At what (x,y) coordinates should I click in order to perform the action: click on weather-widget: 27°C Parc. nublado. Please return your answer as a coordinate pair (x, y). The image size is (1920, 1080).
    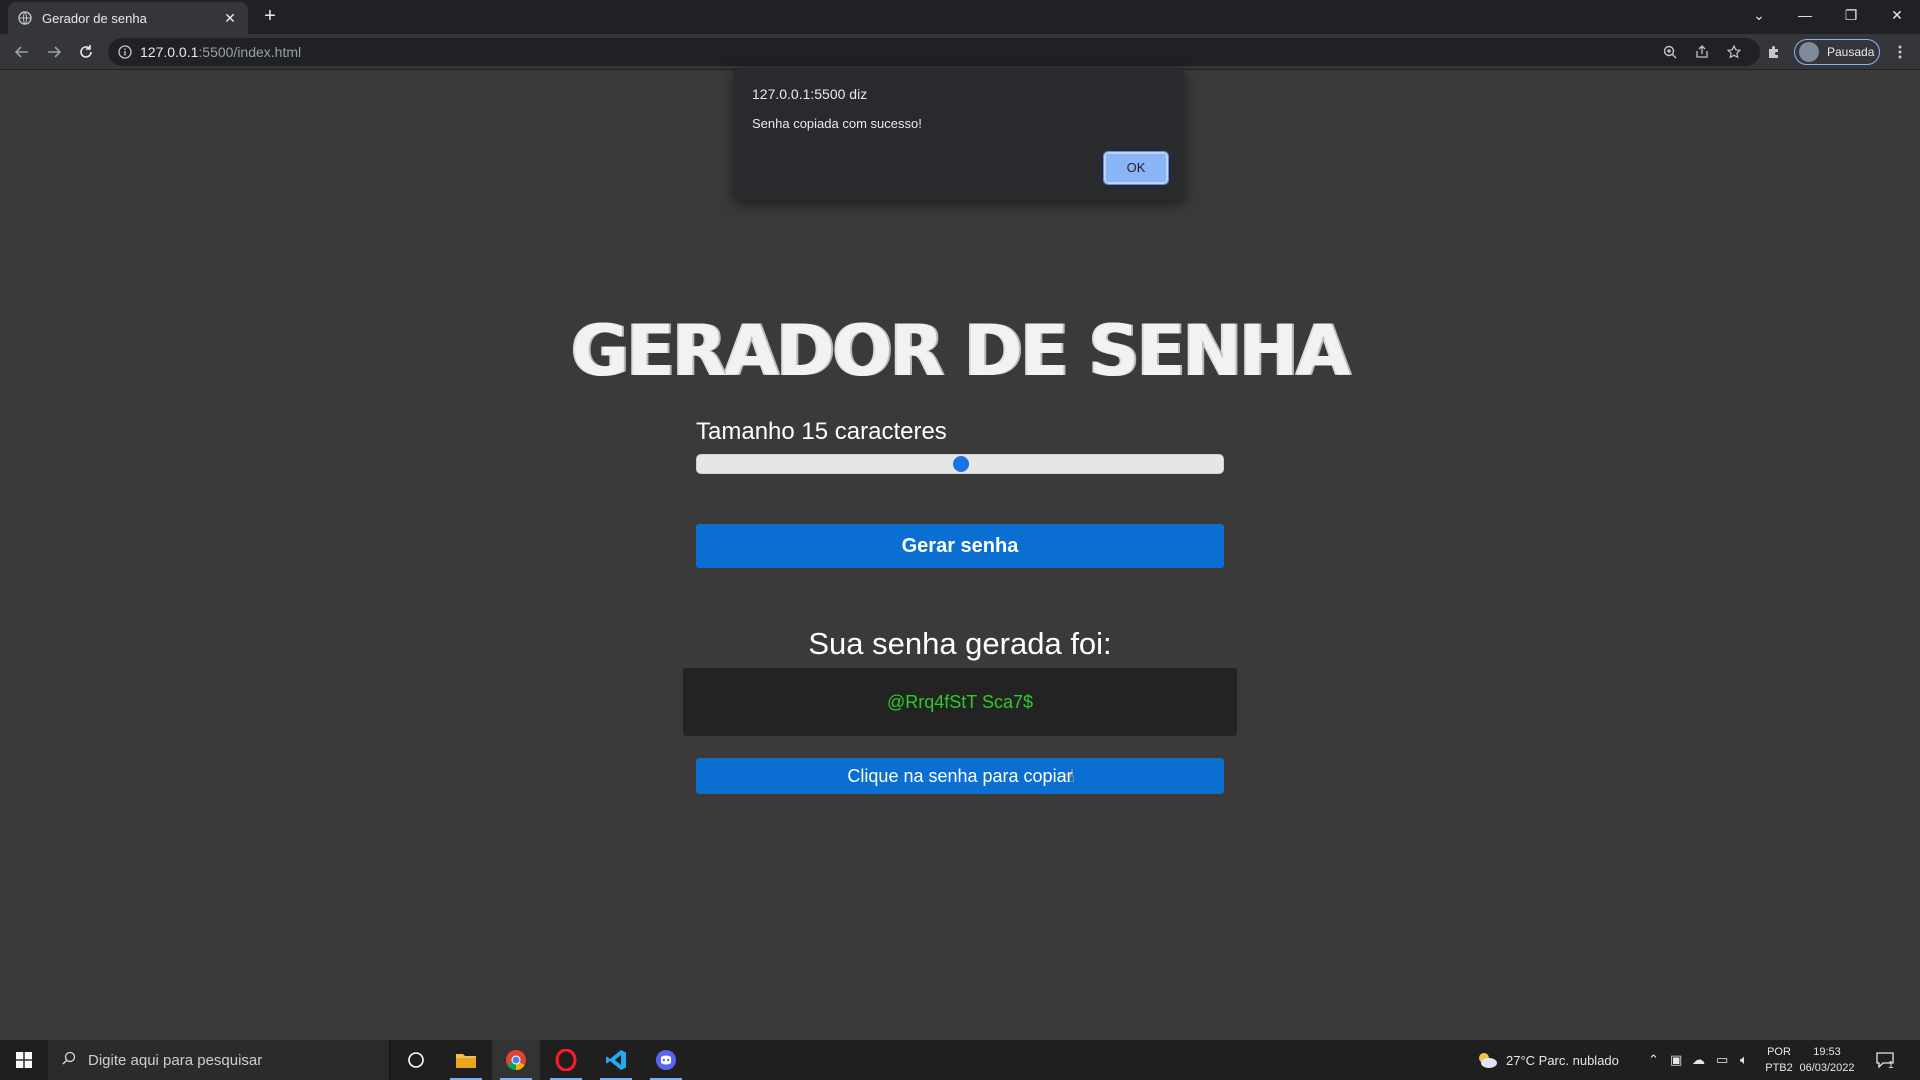
    Looking at the image, I should click on (1547, 1060).